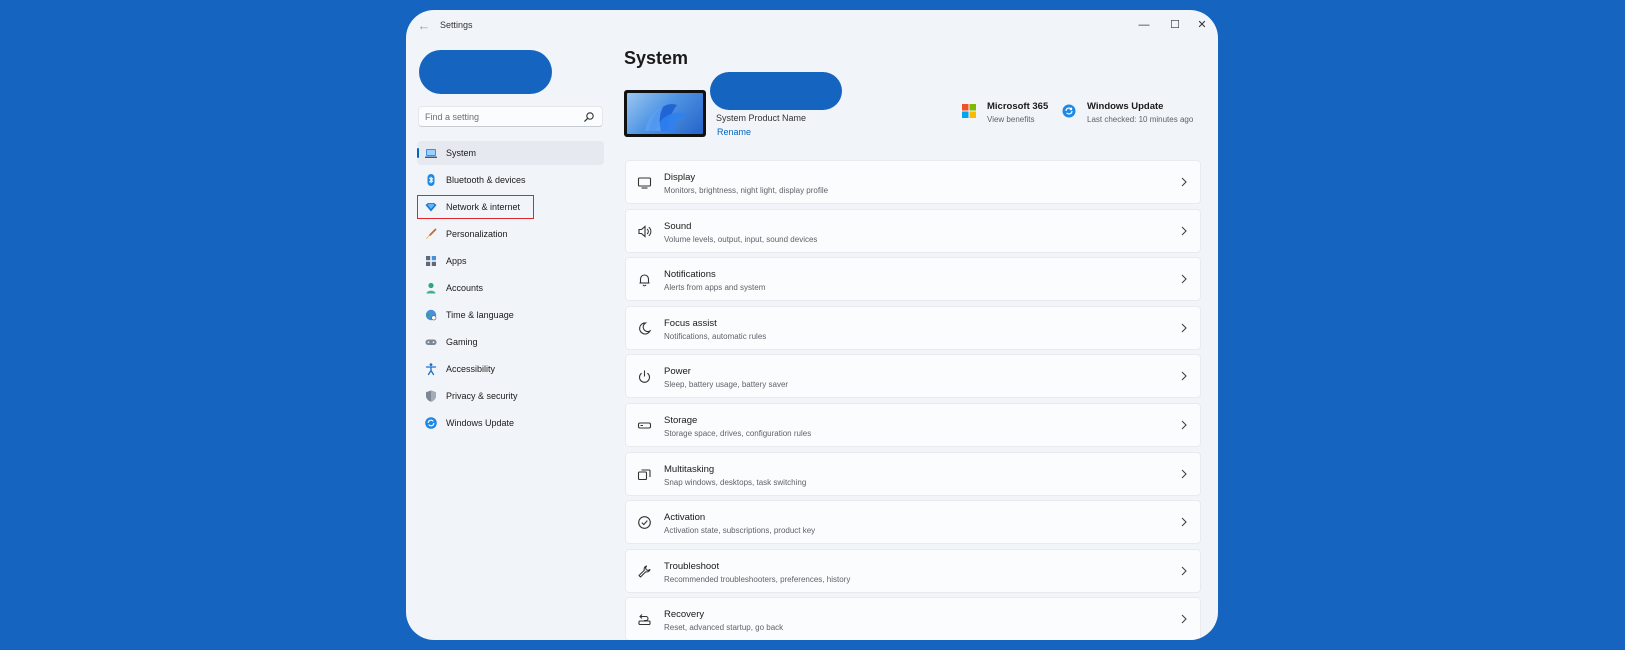  What do you see at coordinates (480, 423) in the screenshot?
I see `sidebar-item-label: Windows Update` at bounding box center [480, 423].